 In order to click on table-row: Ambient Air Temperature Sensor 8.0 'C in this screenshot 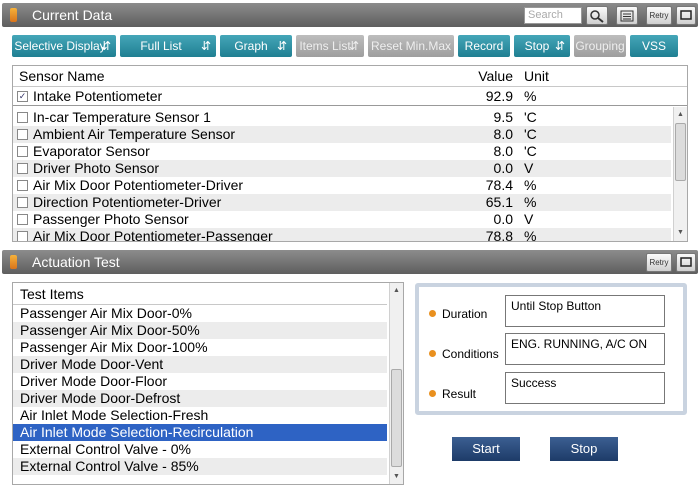, I will do `click(342, 134)`.